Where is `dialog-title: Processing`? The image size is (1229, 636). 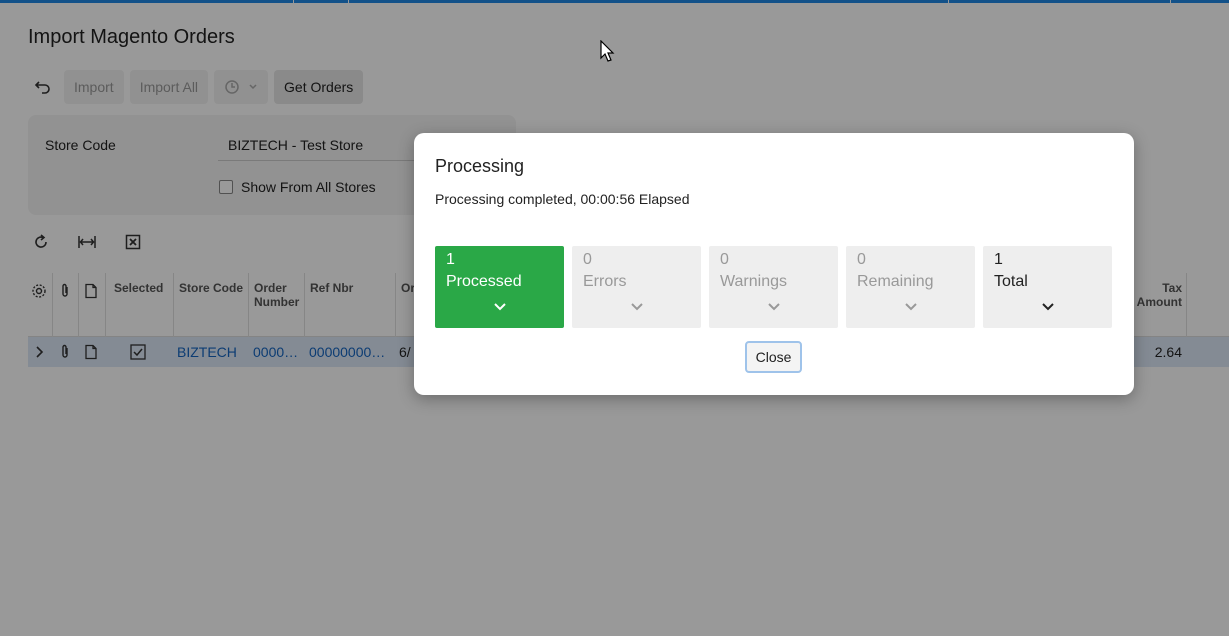
dialog-title: Processing is located at coordinates (480, 166).